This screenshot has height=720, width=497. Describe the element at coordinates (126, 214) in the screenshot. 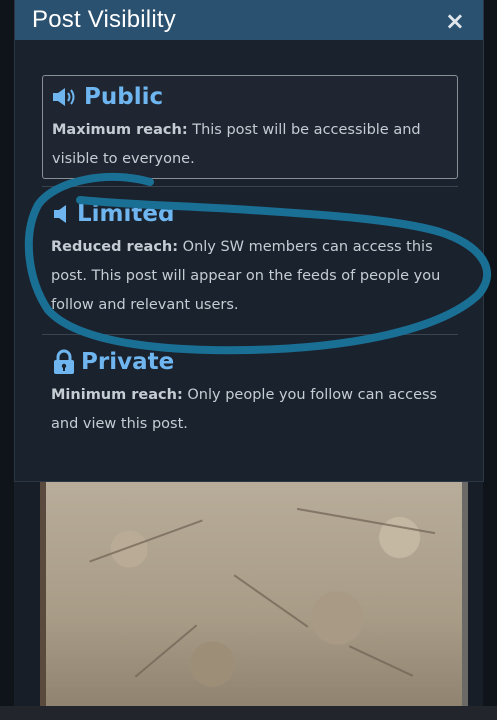

I see `option-limited-label: Limited` at that location.